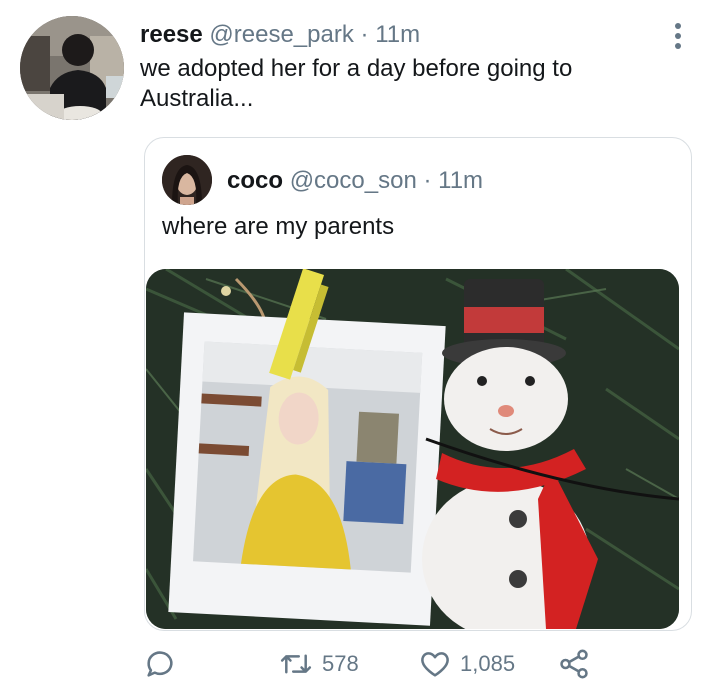 The height and width of the screenshot is (696, 720). I want to click on quoted-author-handle: @coco_son, so click(353, 180).